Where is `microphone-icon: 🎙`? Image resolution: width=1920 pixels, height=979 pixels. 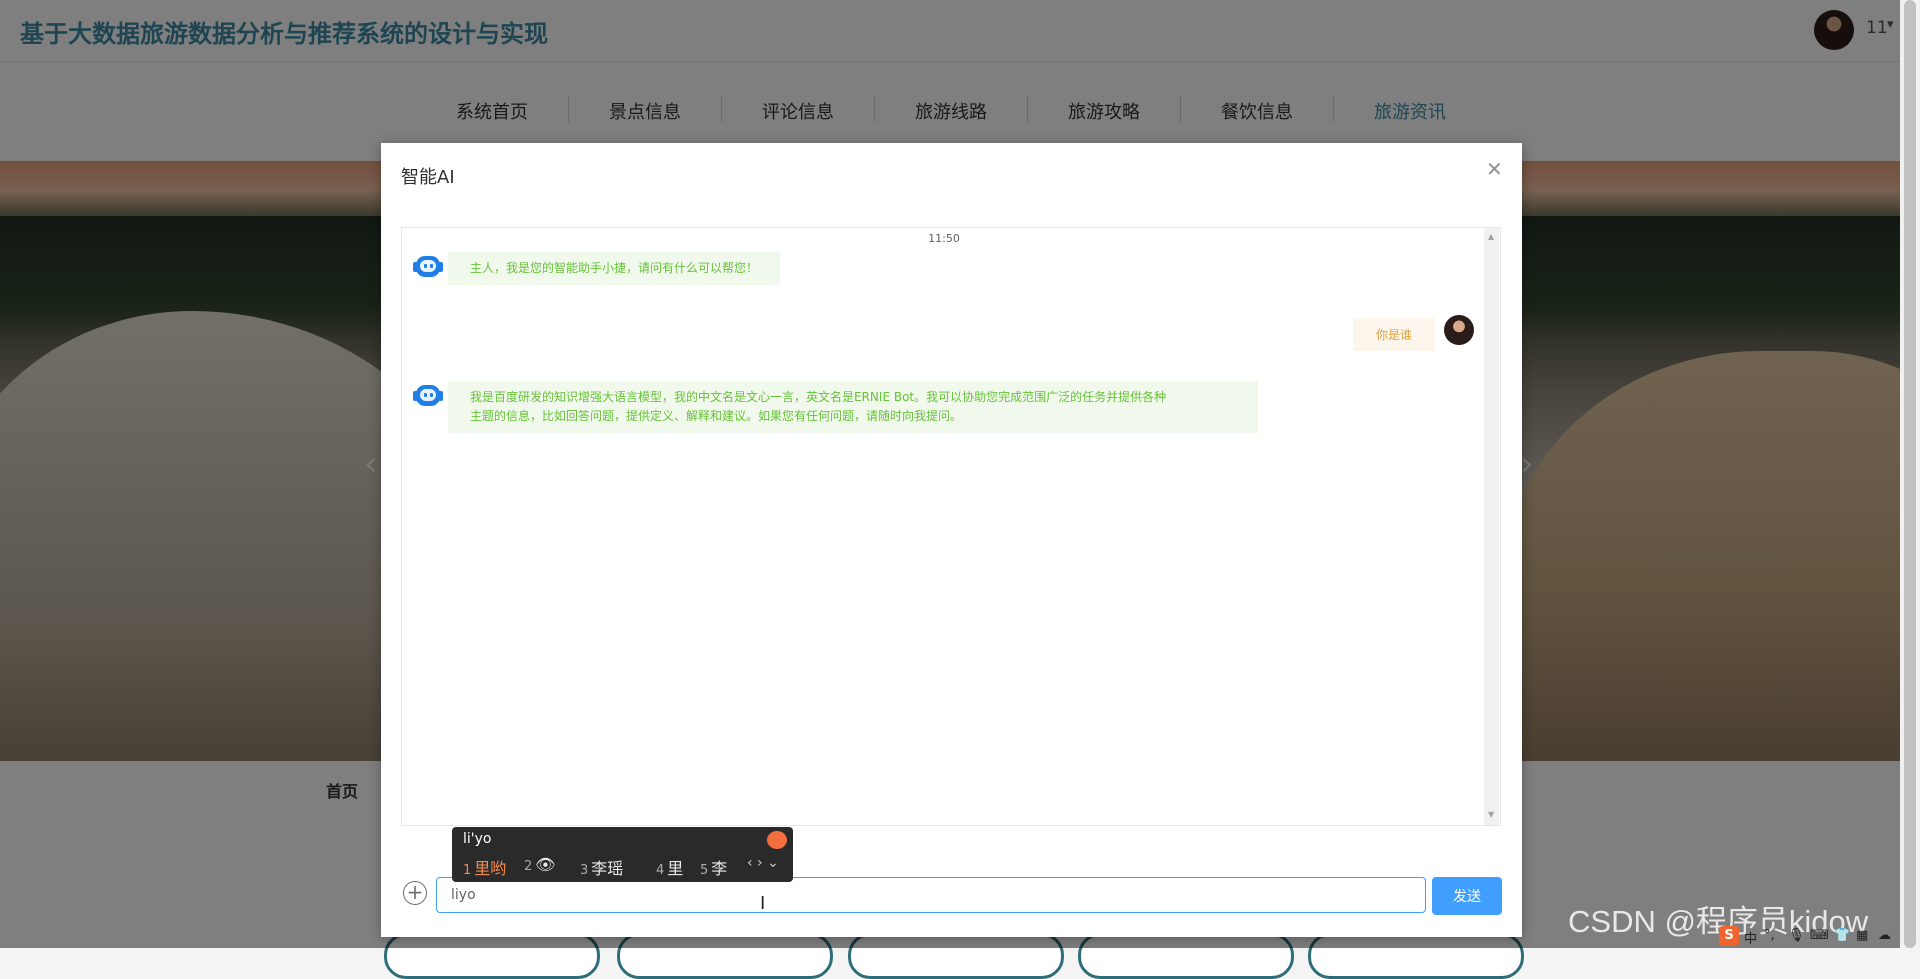
microphone-icon: 🎙 is located at coordinates (1796, 935).